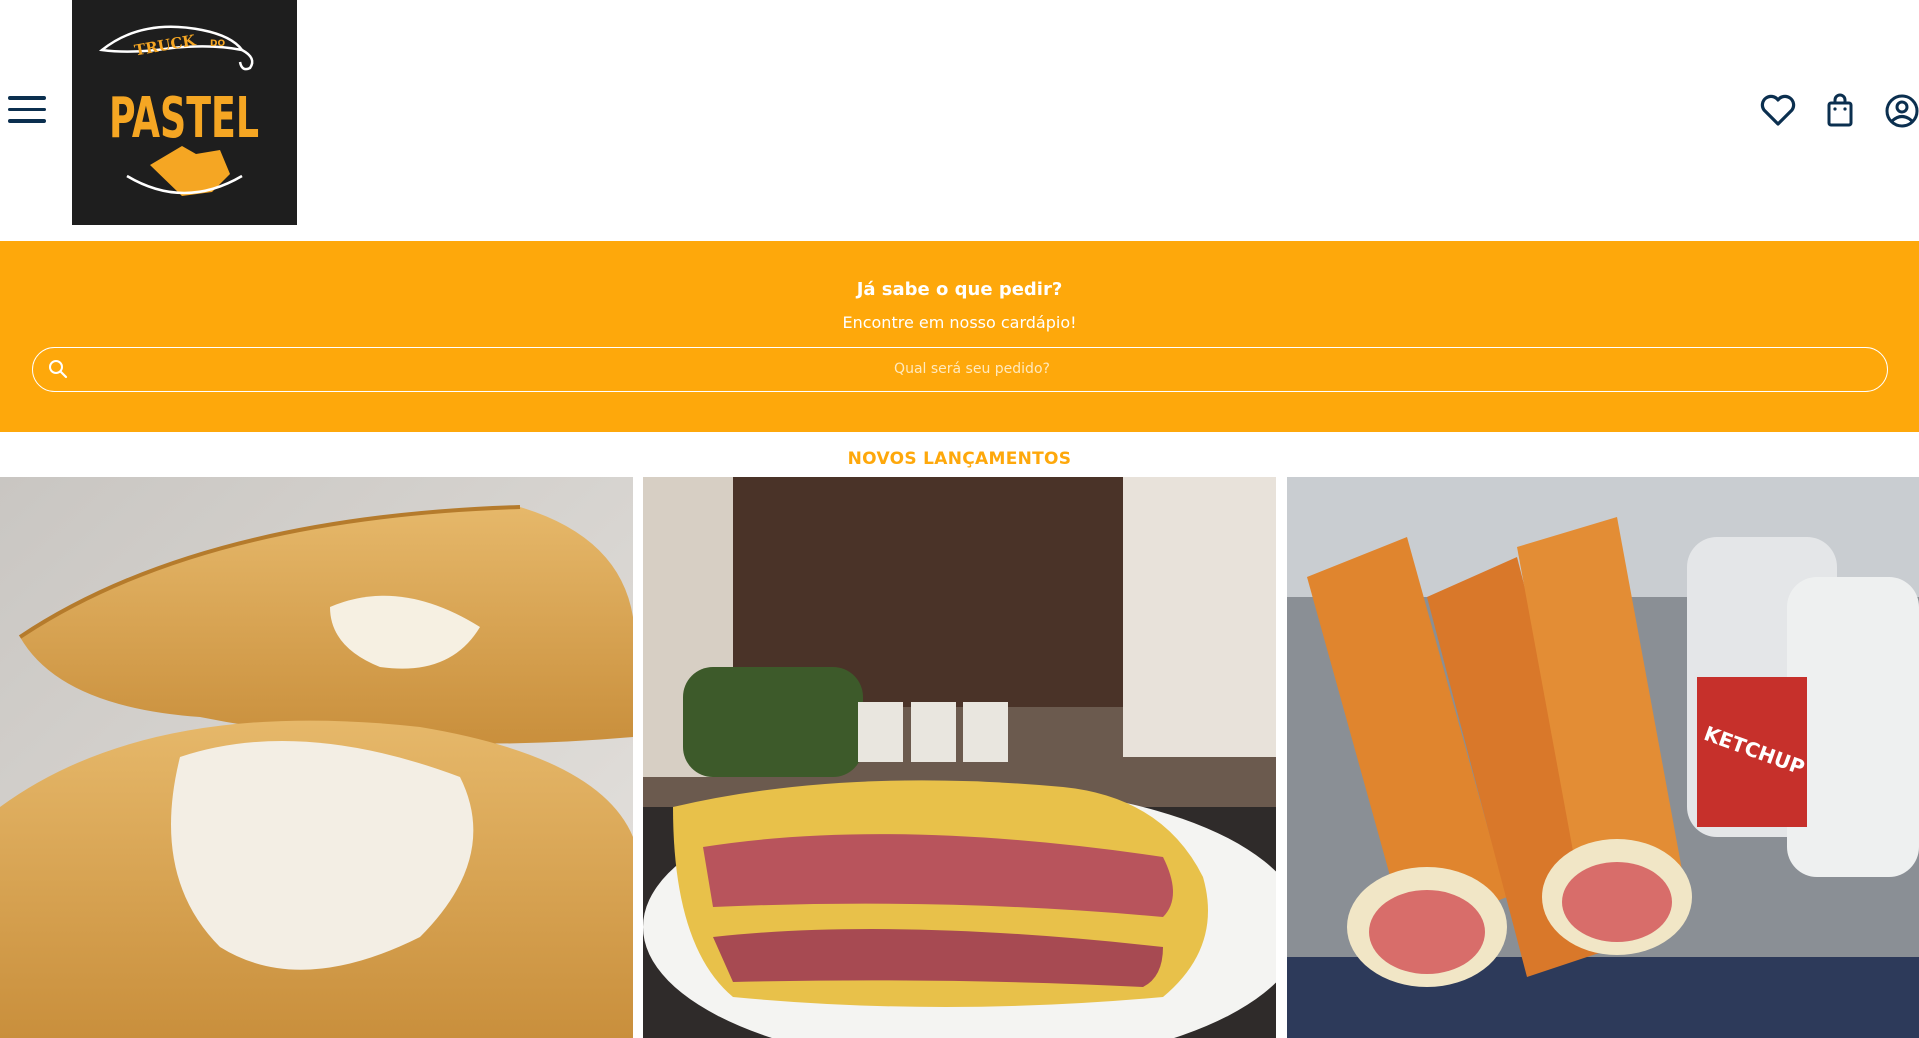 The width and height of the screenshot is (1919, 1038). I want to click on heart-icon, so click(1778, 111).